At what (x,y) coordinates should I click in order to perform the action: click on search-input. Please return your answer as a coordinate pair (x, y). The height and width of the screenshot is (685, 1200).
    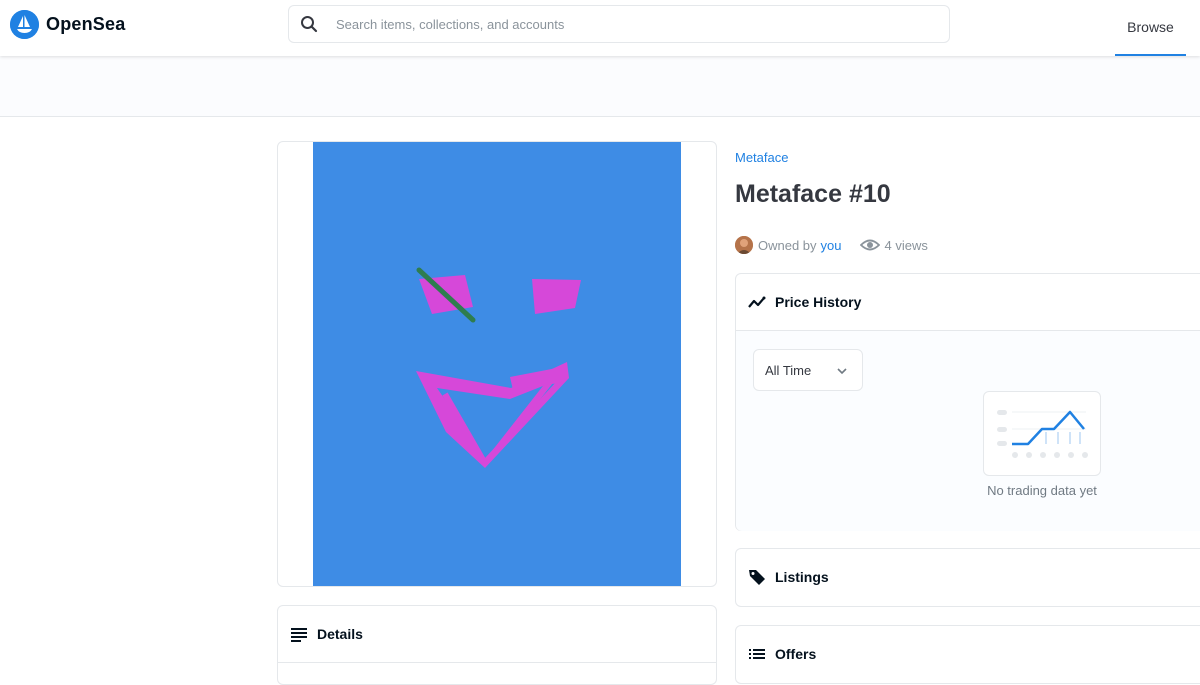
    Looking at the image, I should click on (626, 24).